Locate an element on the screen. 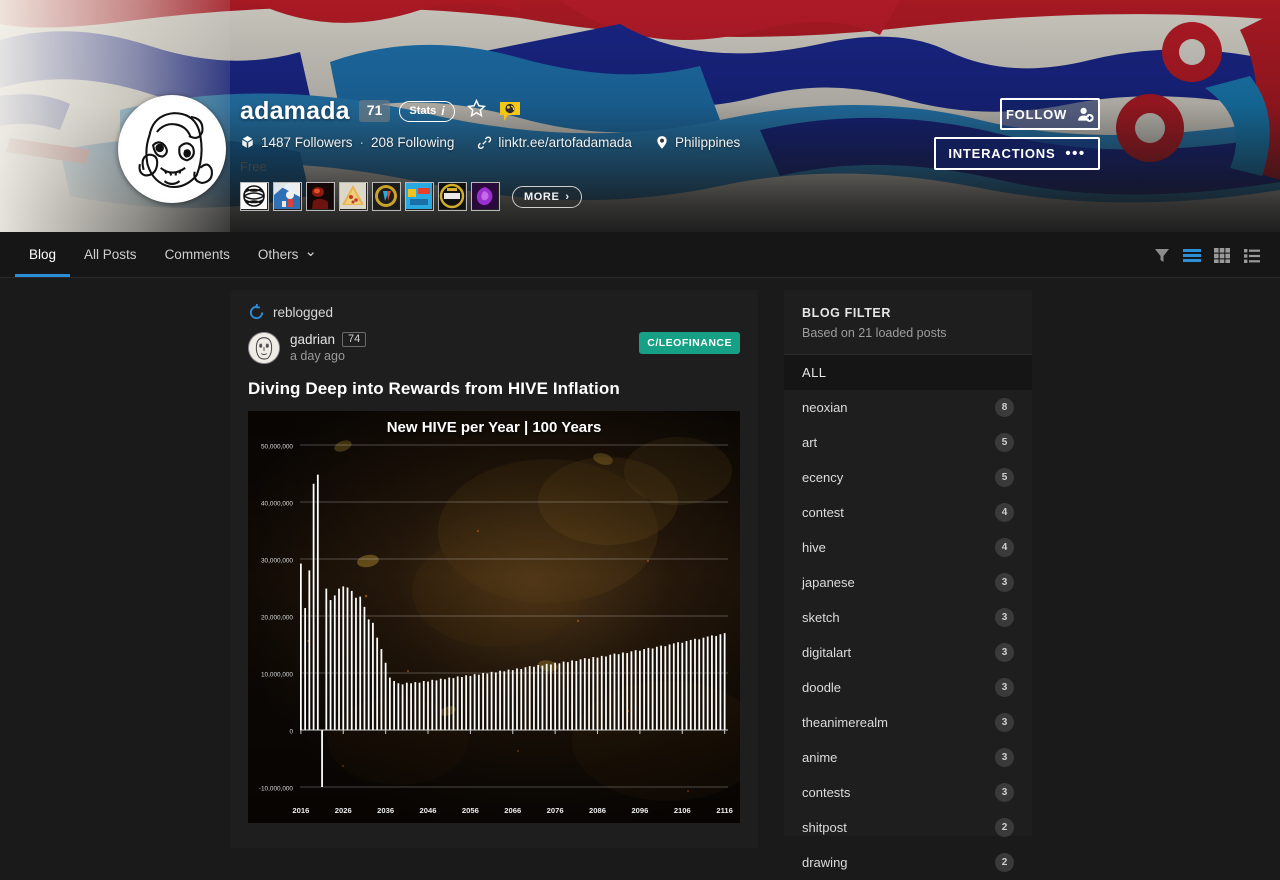 Image resolution: width=1280 pixels, height=880 pixels. profile-location: Philippines is located at coordinates (707, 142).